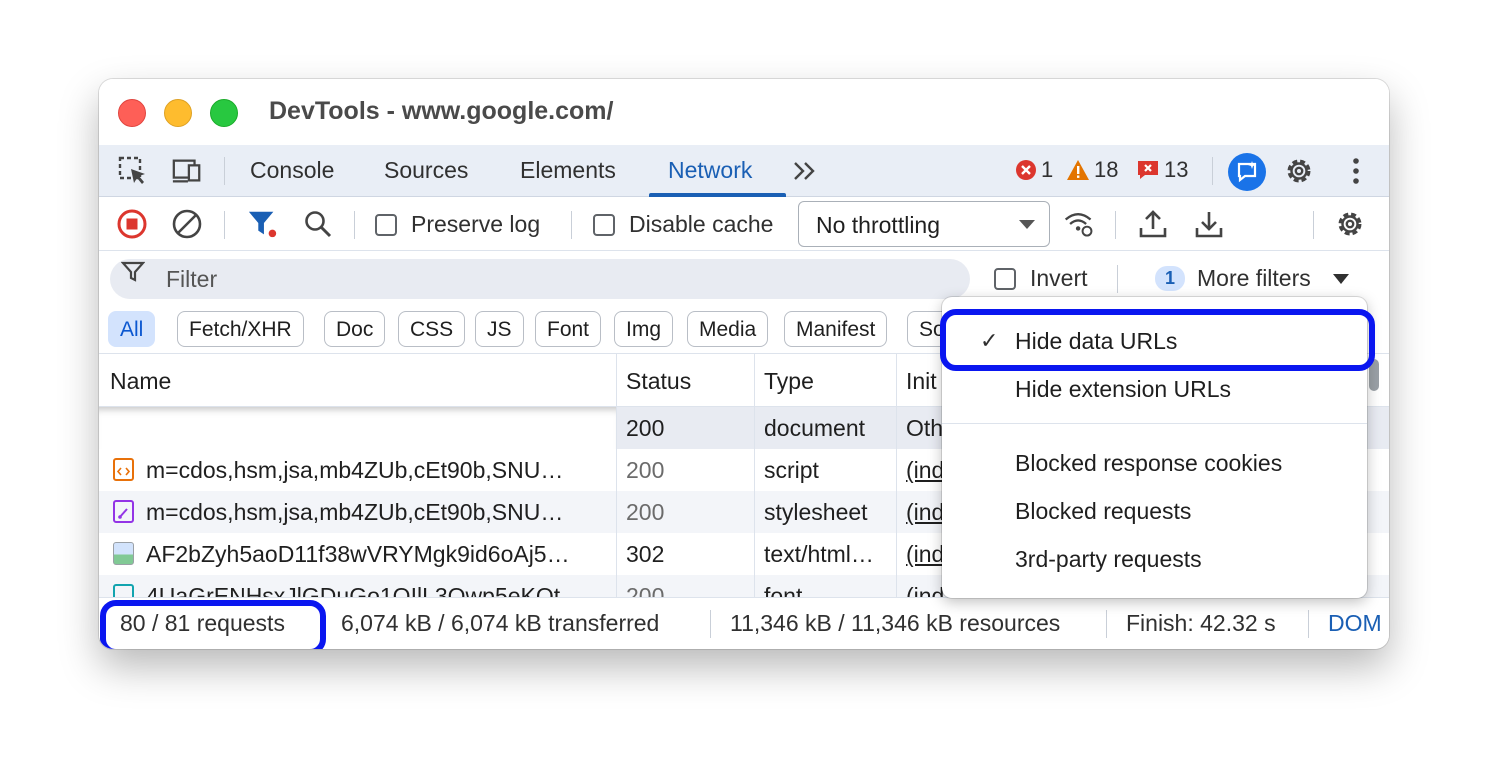 This screenshot has height=773, width=1488. What do you see at coordinates (187, 224) in the screenshot?
I see `clear-icon` at bounding box center [187, 224].